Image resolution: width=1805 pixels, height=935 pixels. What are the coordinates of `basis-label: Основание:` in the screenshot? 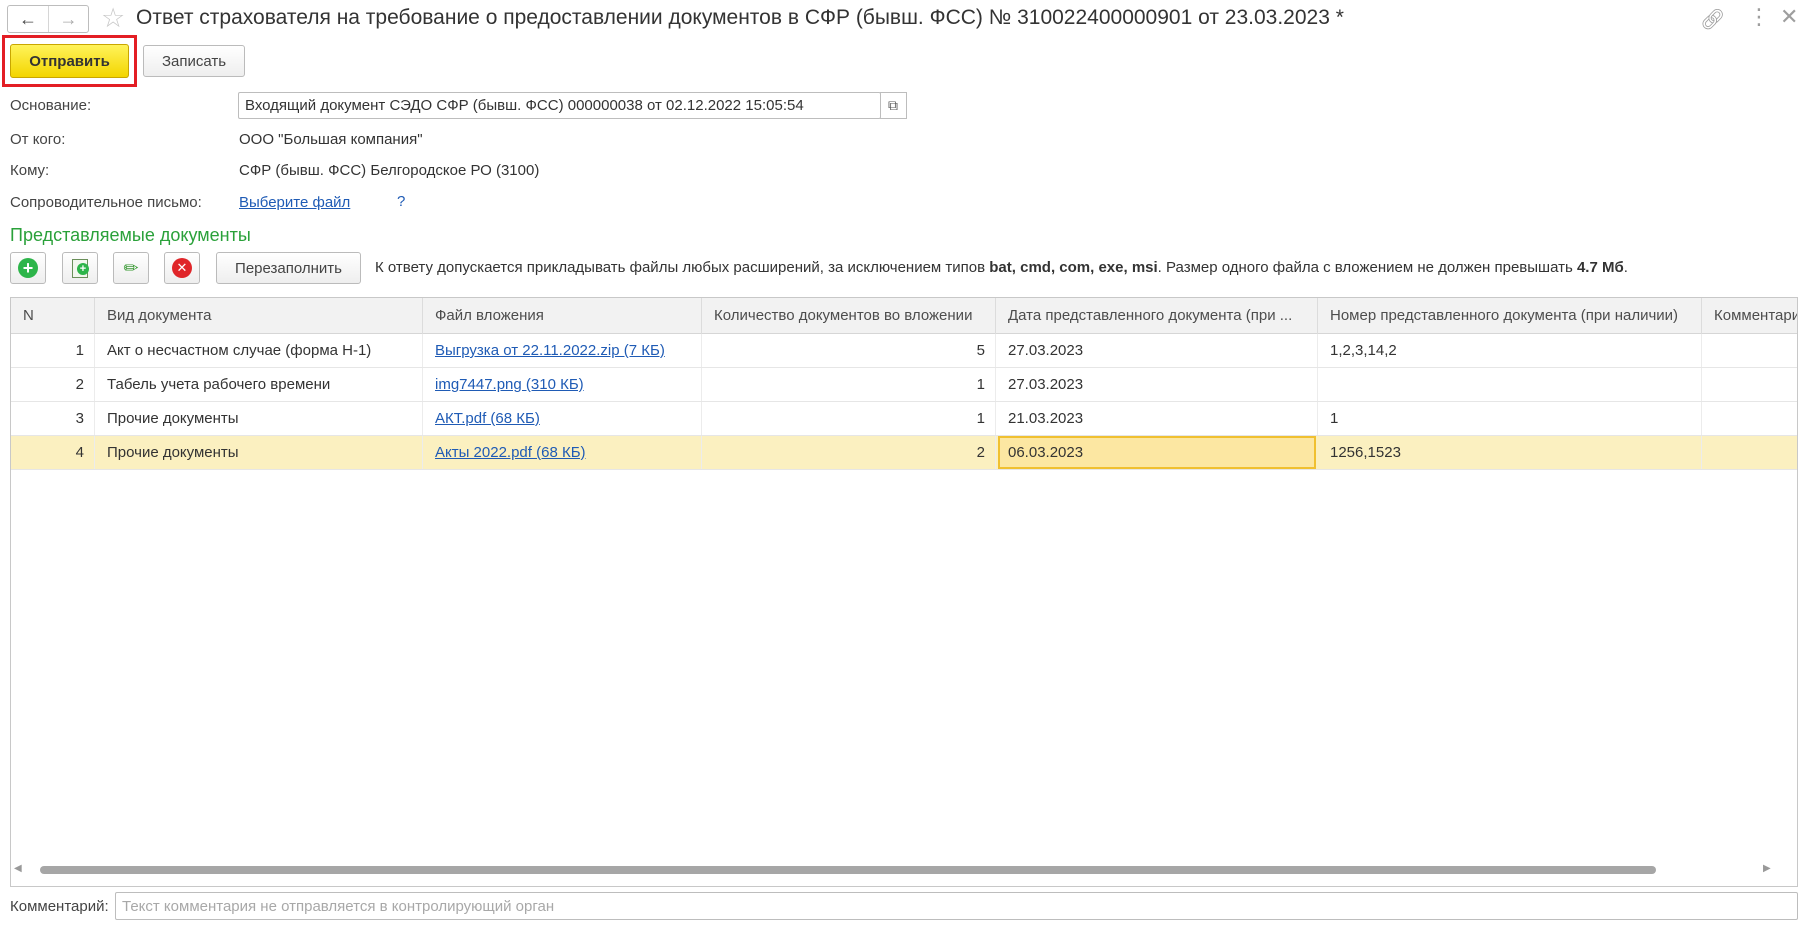 It's located at (51, 105).